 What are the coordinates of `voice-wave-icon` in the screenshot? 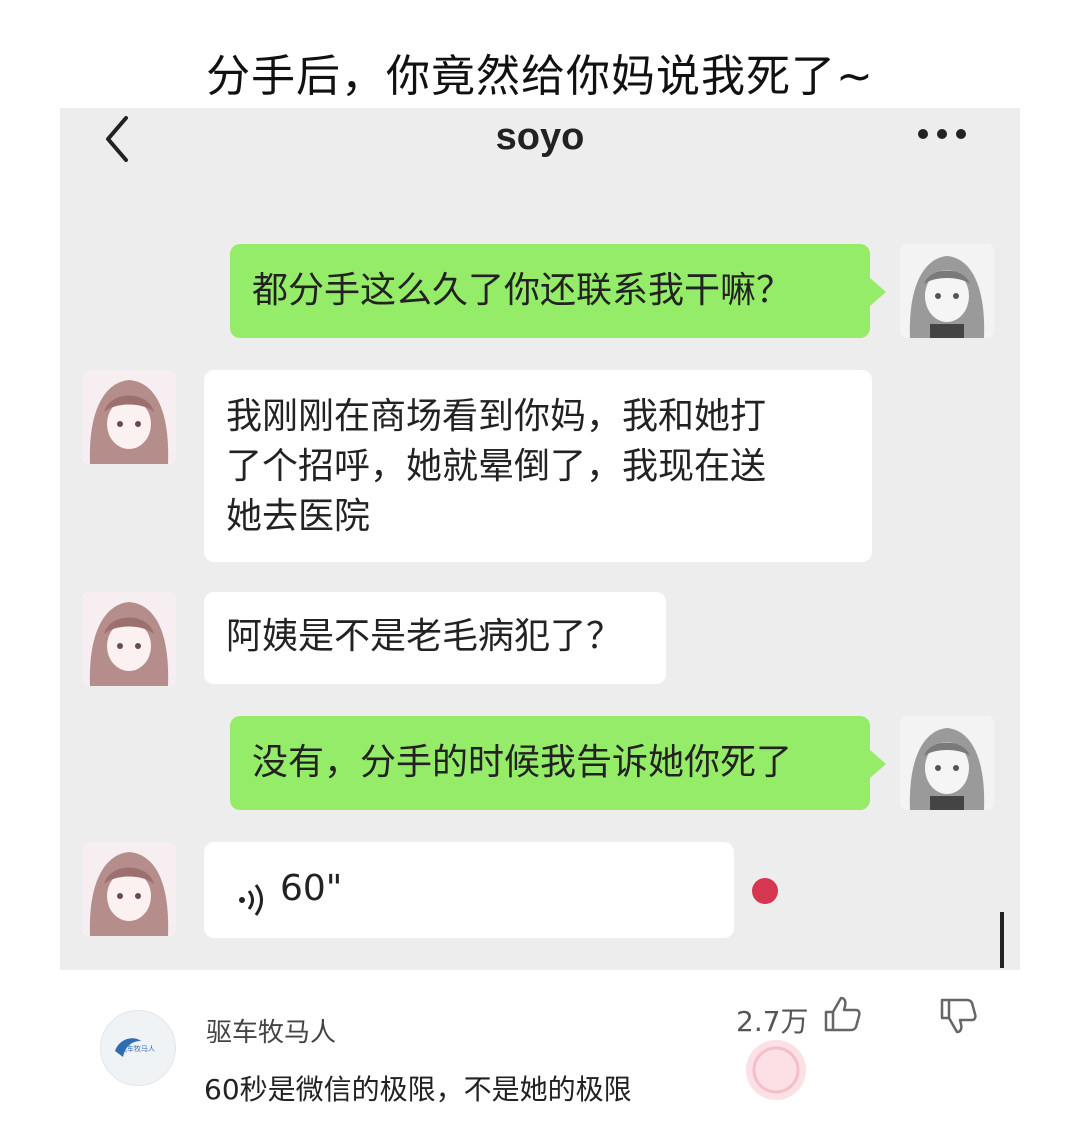 It's located at (251, 900).